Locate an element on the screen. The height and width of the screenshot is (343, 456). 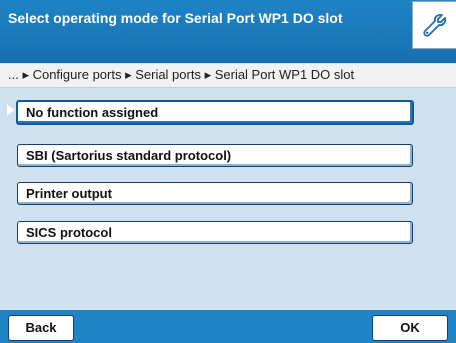
option-sics-protocol: SICS protocol is located at coordinates (215, 232).